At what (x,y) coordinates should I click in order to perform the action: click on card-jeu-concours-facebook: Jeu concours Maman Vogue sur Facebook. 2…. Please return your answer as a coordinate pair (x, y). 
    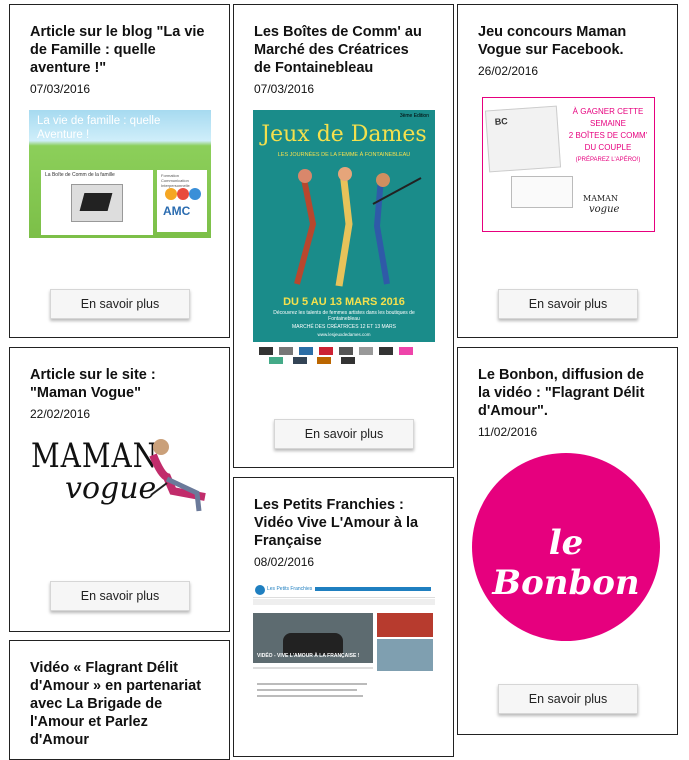
    Looking at the image, I should click on (567, 171).